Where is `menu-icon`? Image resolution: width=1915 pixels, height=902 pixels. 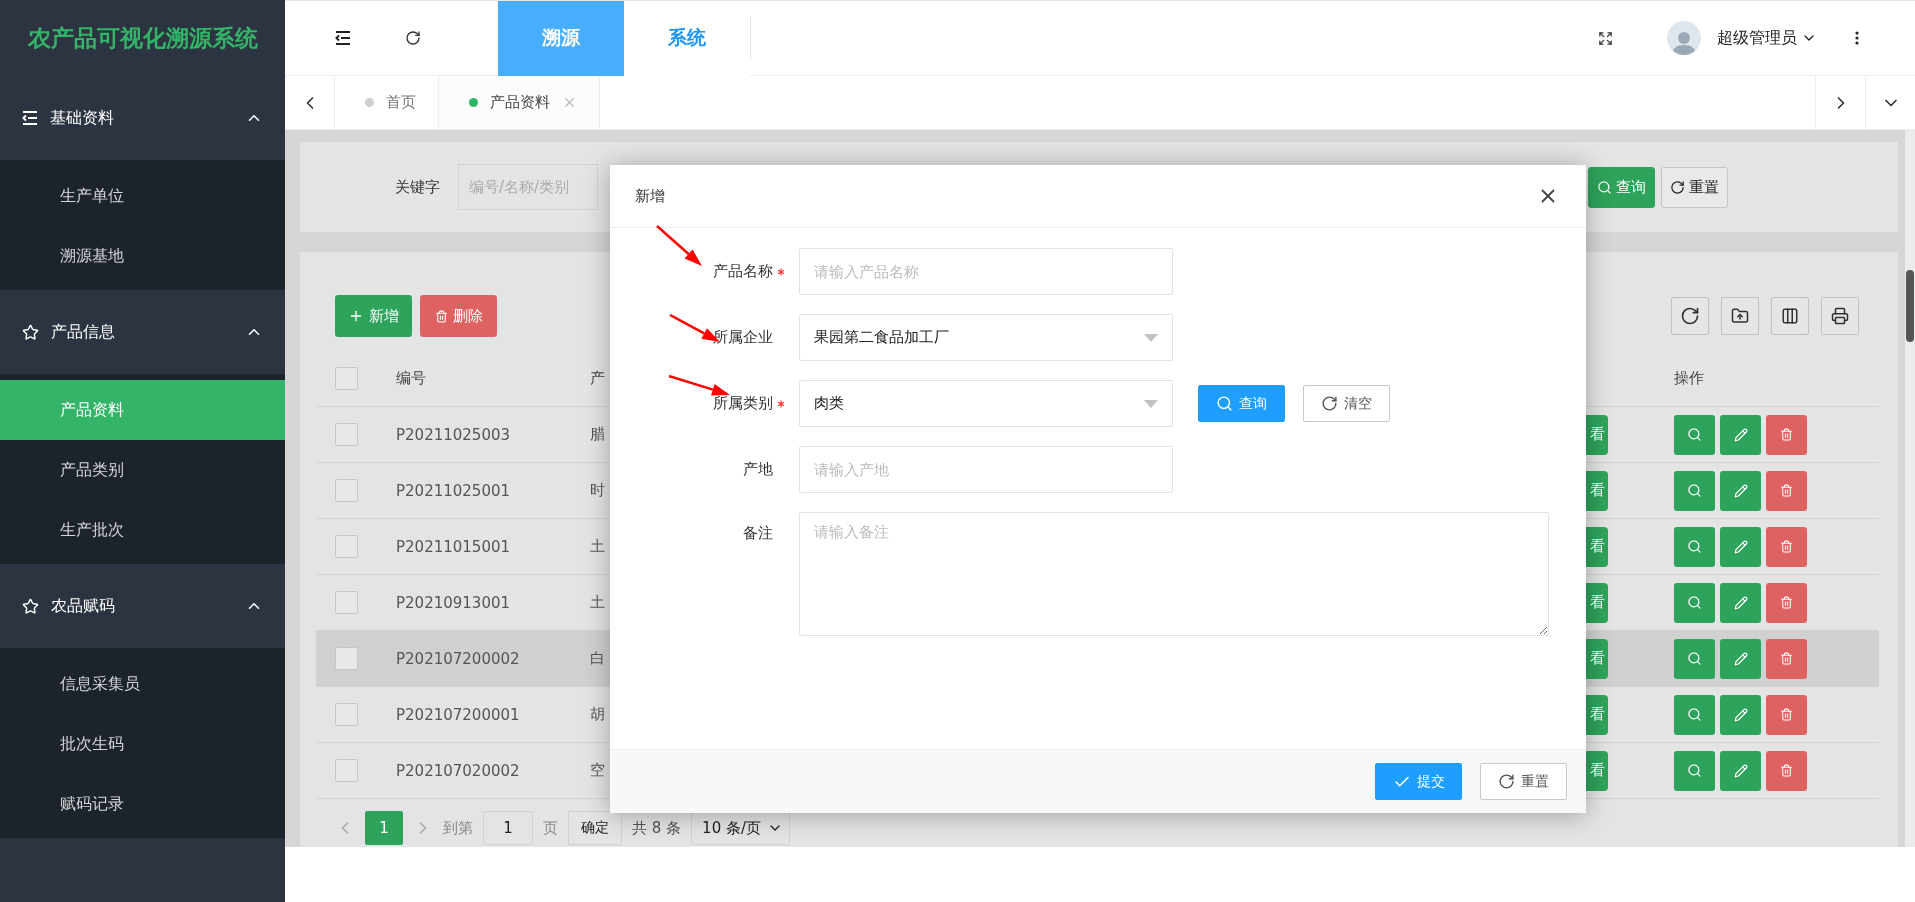 menu-icon is located at coordinates (30, 118).